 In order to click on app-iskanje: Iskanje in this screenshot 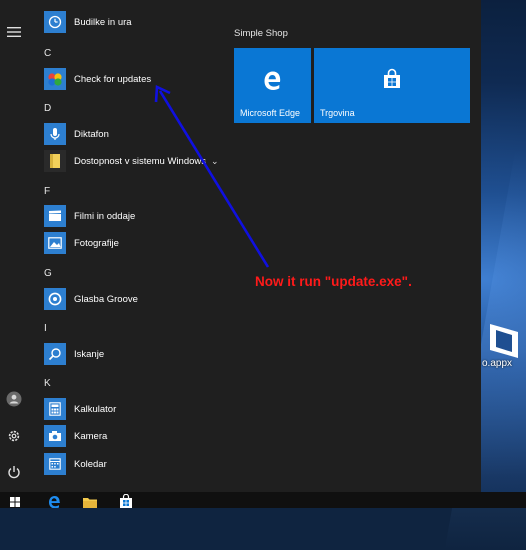, I will do `click(74, 354)`.